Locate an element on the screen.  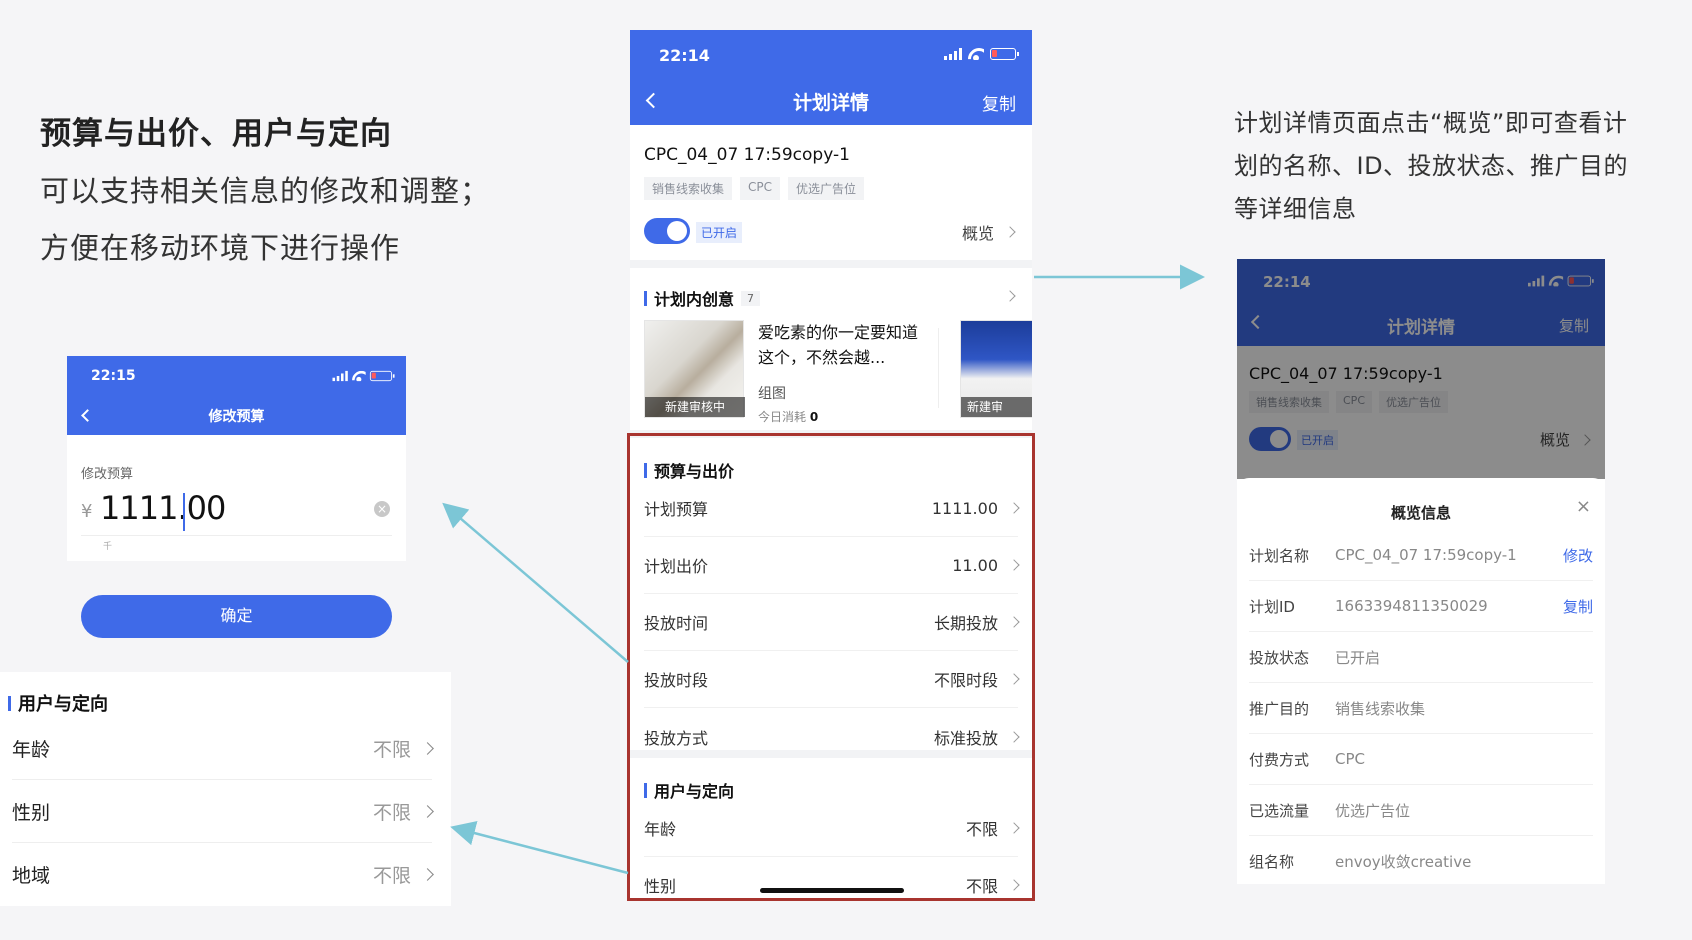
clear-icon: × is located at coordinates (382, 509).